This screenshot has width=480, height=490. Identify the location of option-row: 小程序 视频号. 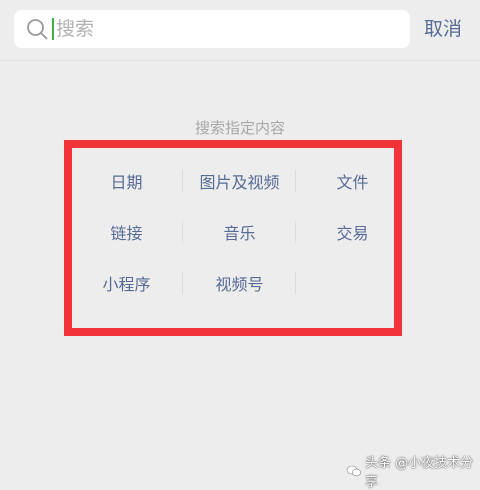
(240, 282).